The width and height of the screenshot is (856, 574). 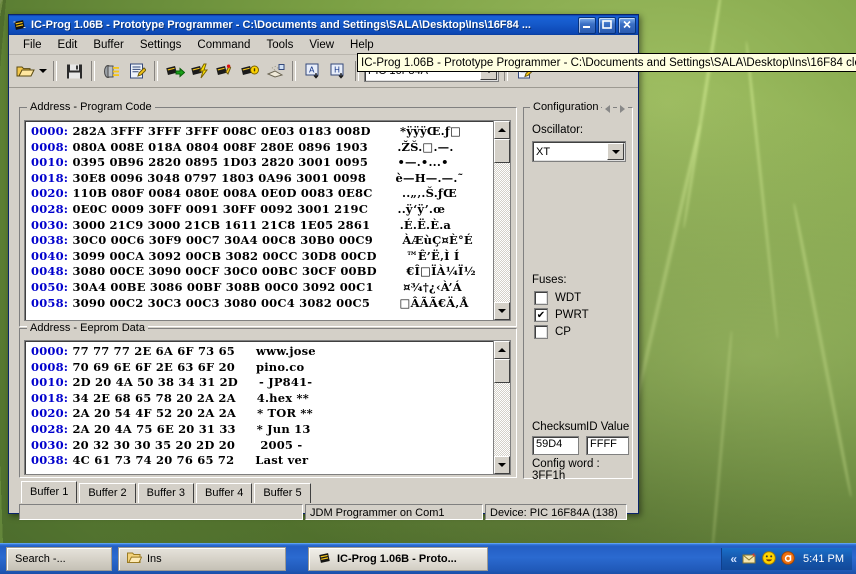 What do you see at coordinates (733, 559) in the screenshot?
I see `tray-expand-icon: «` at bounding box center [733, 559].